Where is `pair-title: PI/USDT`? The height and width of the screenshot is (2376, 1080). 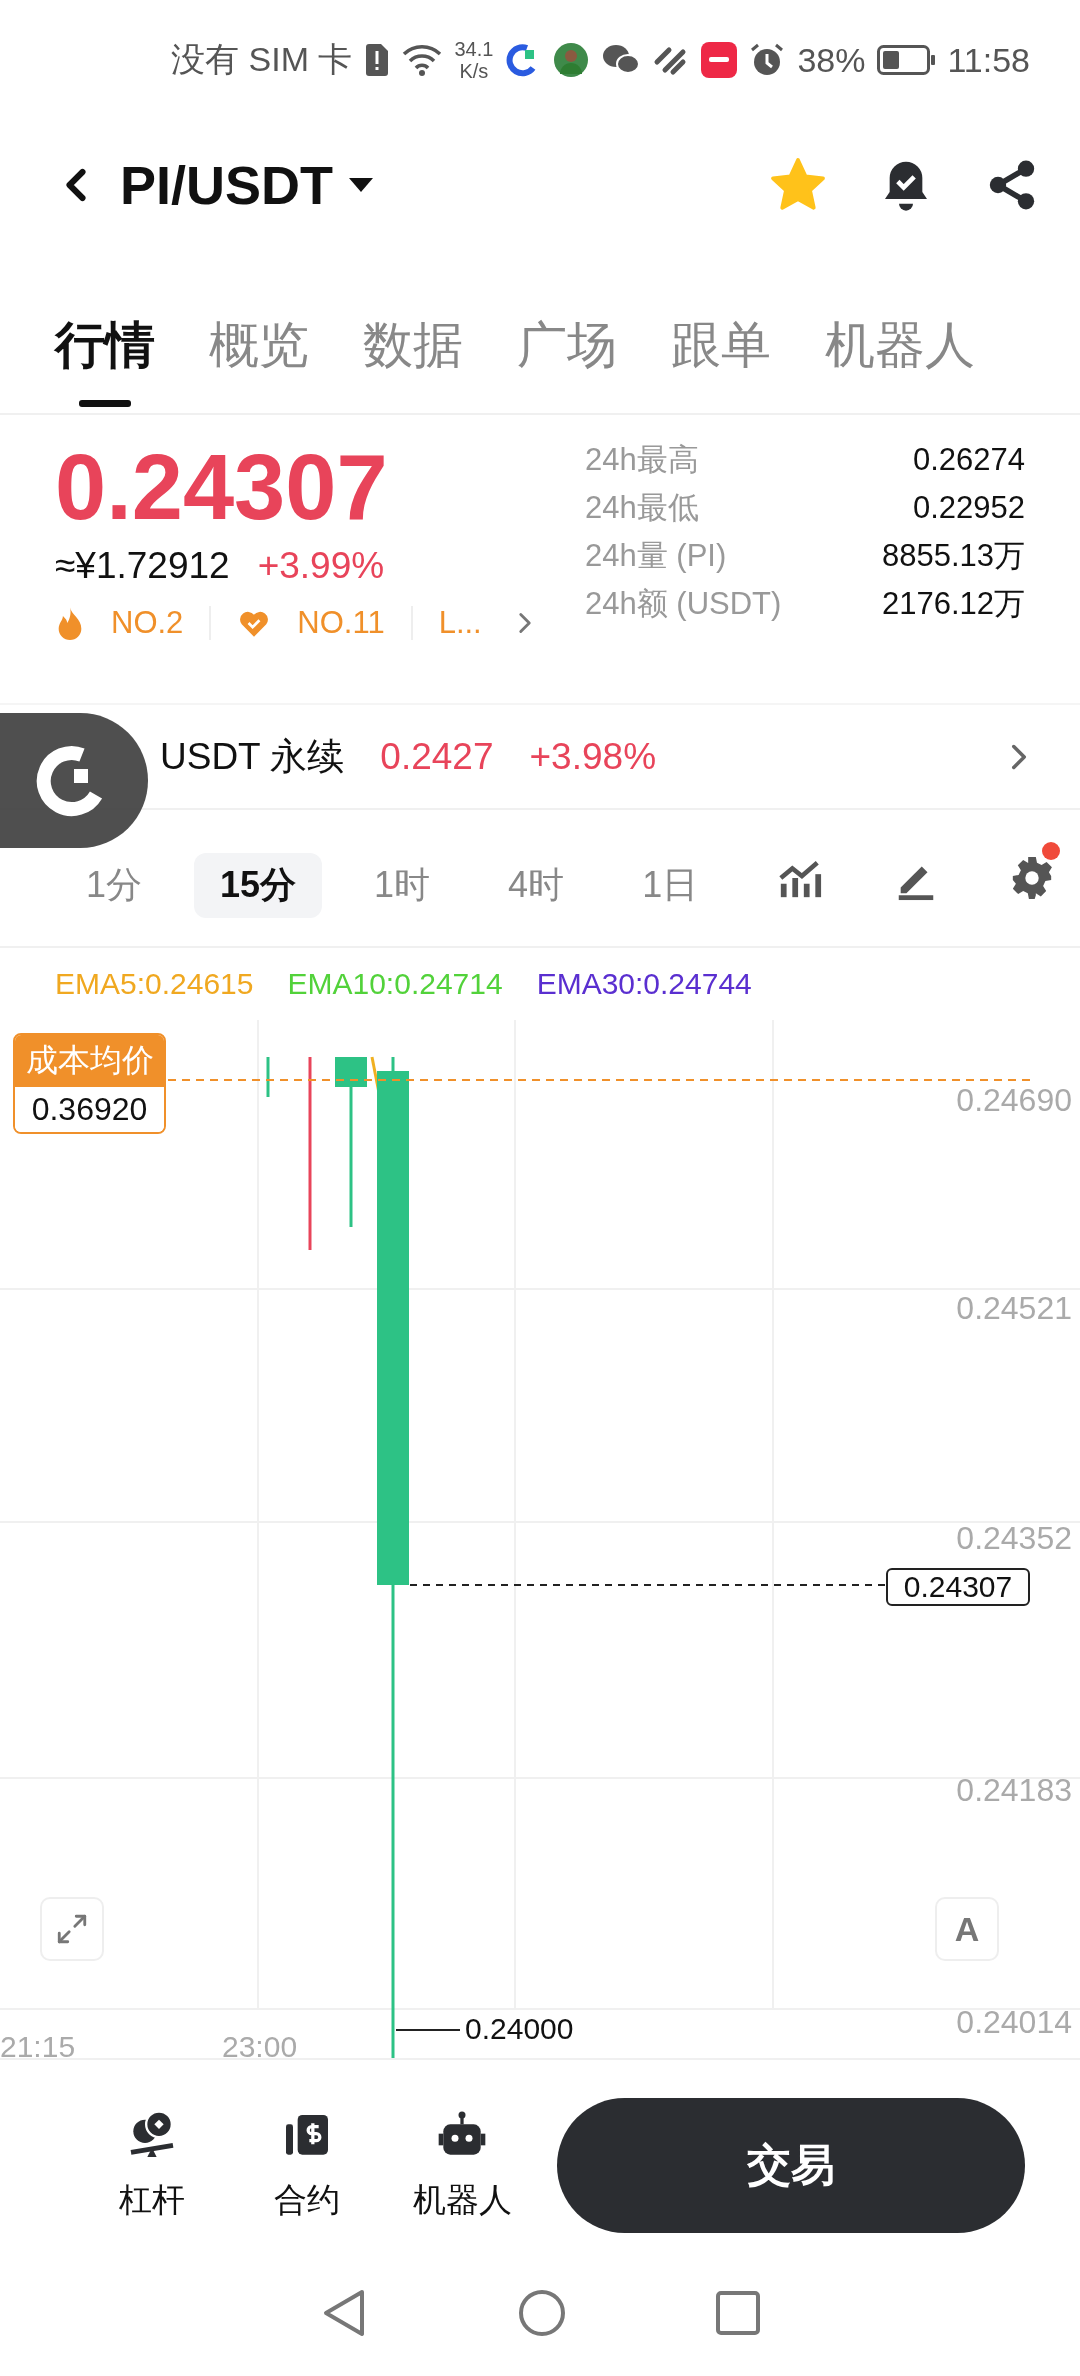 pair-title: PI/USDT is located at coordinates (227, 185).